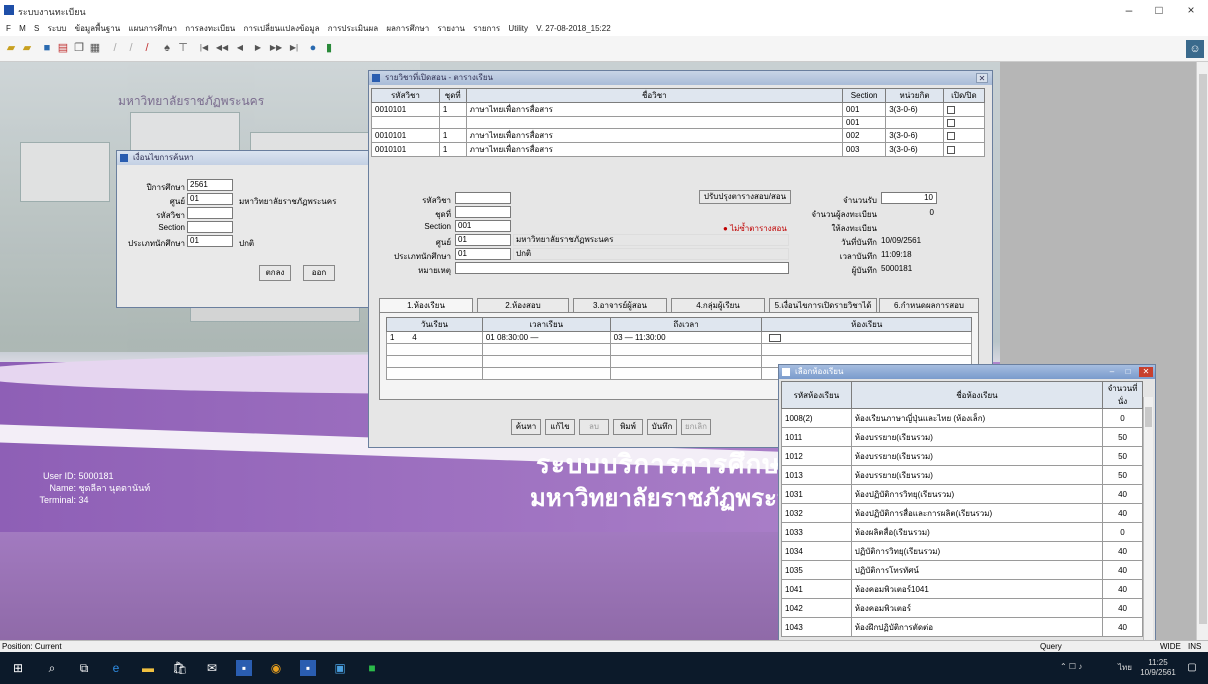 The height and width of the screenshot is (684, 1208). I want to click on maximize-icon: □, so click(1128, 372).